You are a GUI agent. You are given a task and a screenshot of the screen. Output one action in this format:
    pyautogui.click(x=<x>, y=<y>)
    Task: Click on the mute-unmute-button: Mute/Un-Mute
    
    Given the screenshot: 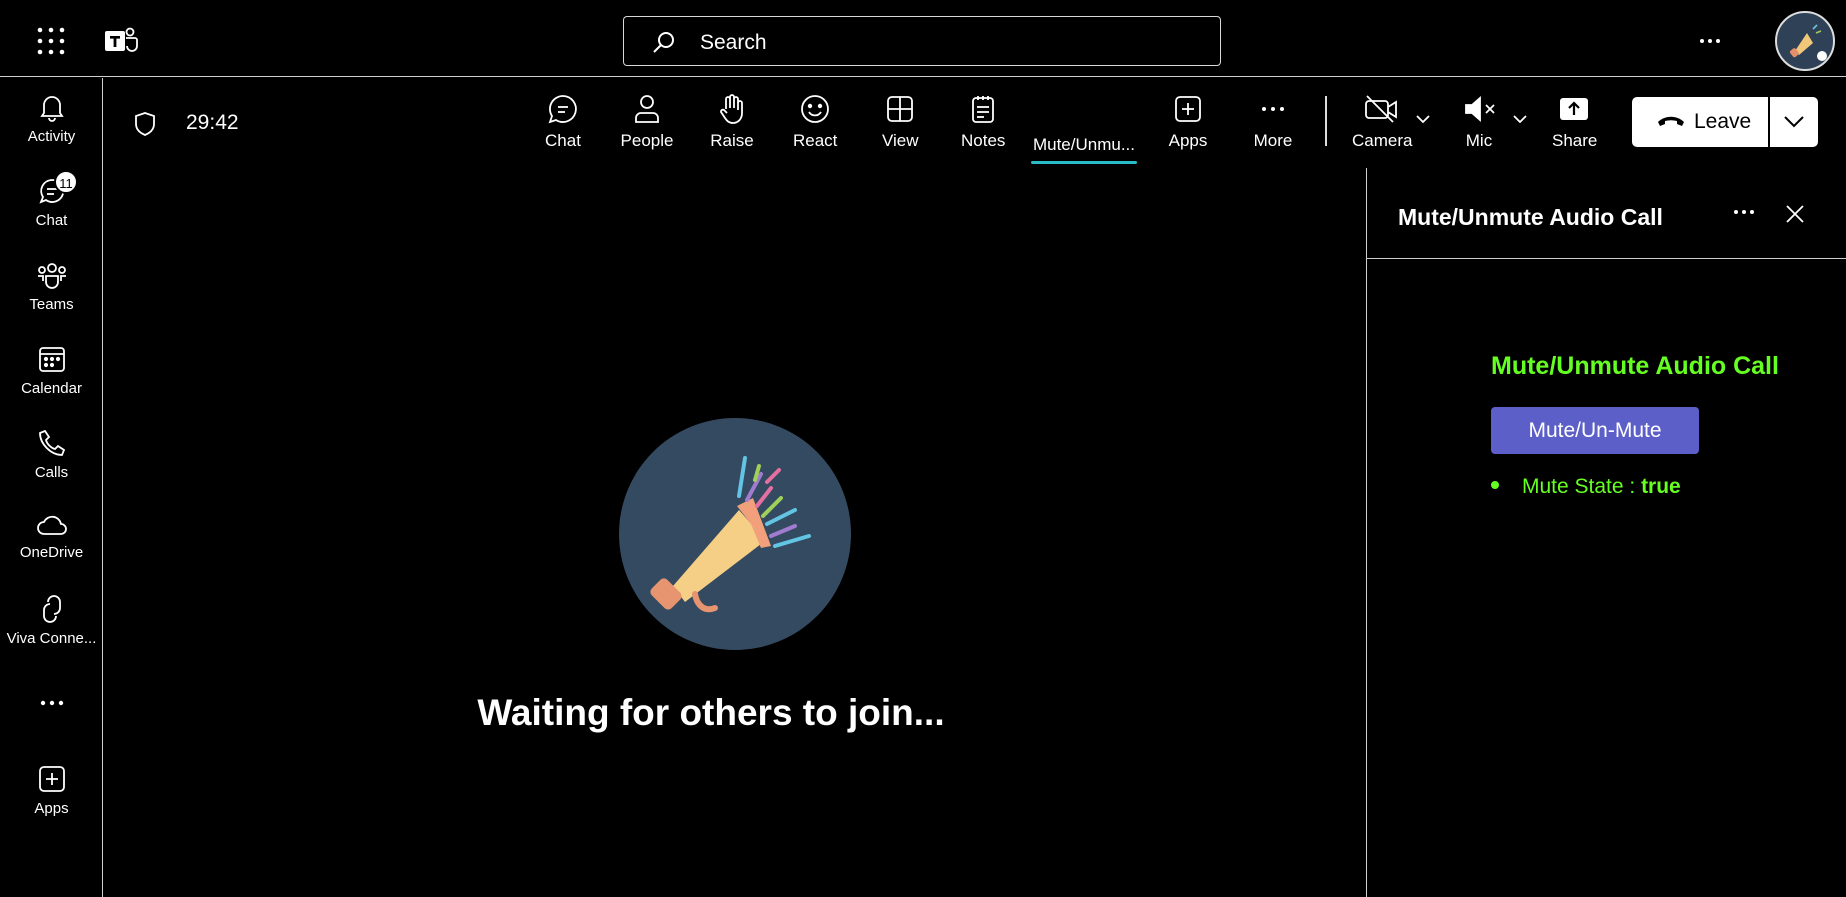 What is the action you would take?
    pyautogui.click(x=1595, y=430)
    